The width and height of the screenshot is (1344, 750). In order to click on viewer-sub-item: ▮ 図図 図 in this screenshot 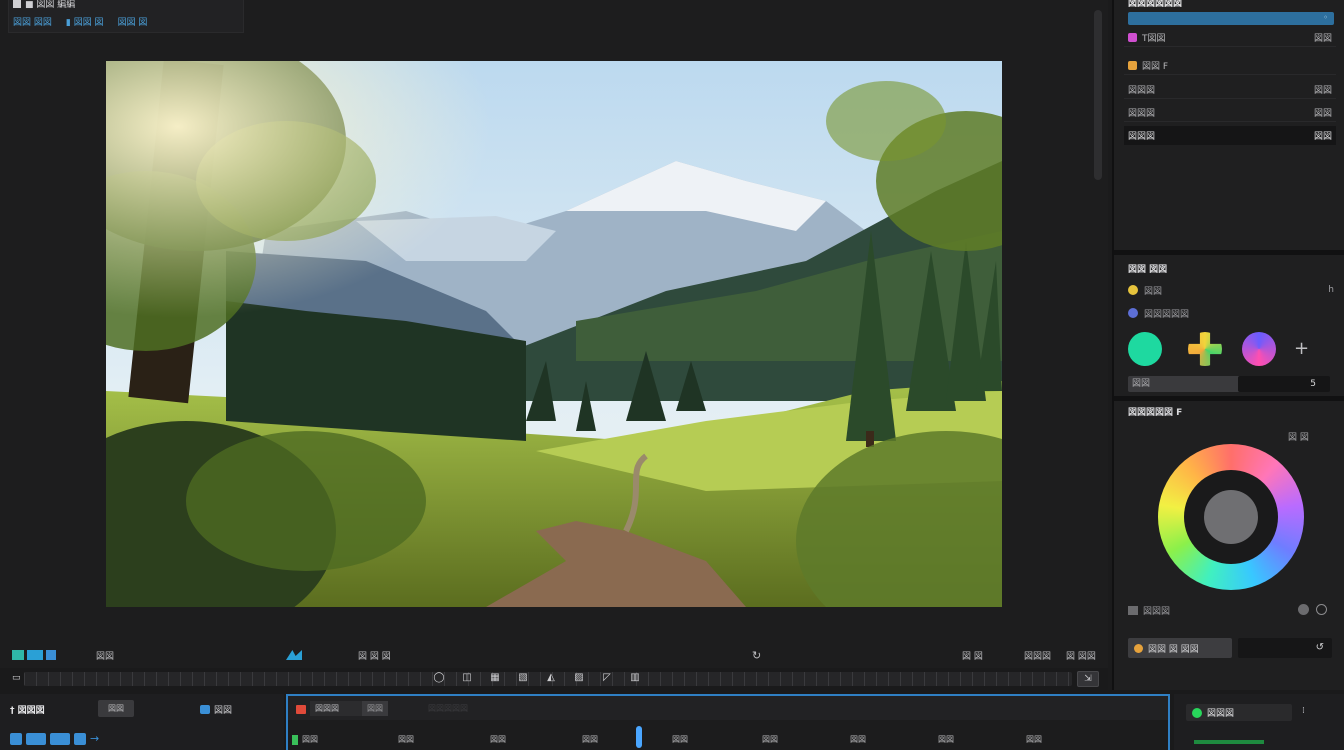, I will do `click(85, 21)`.